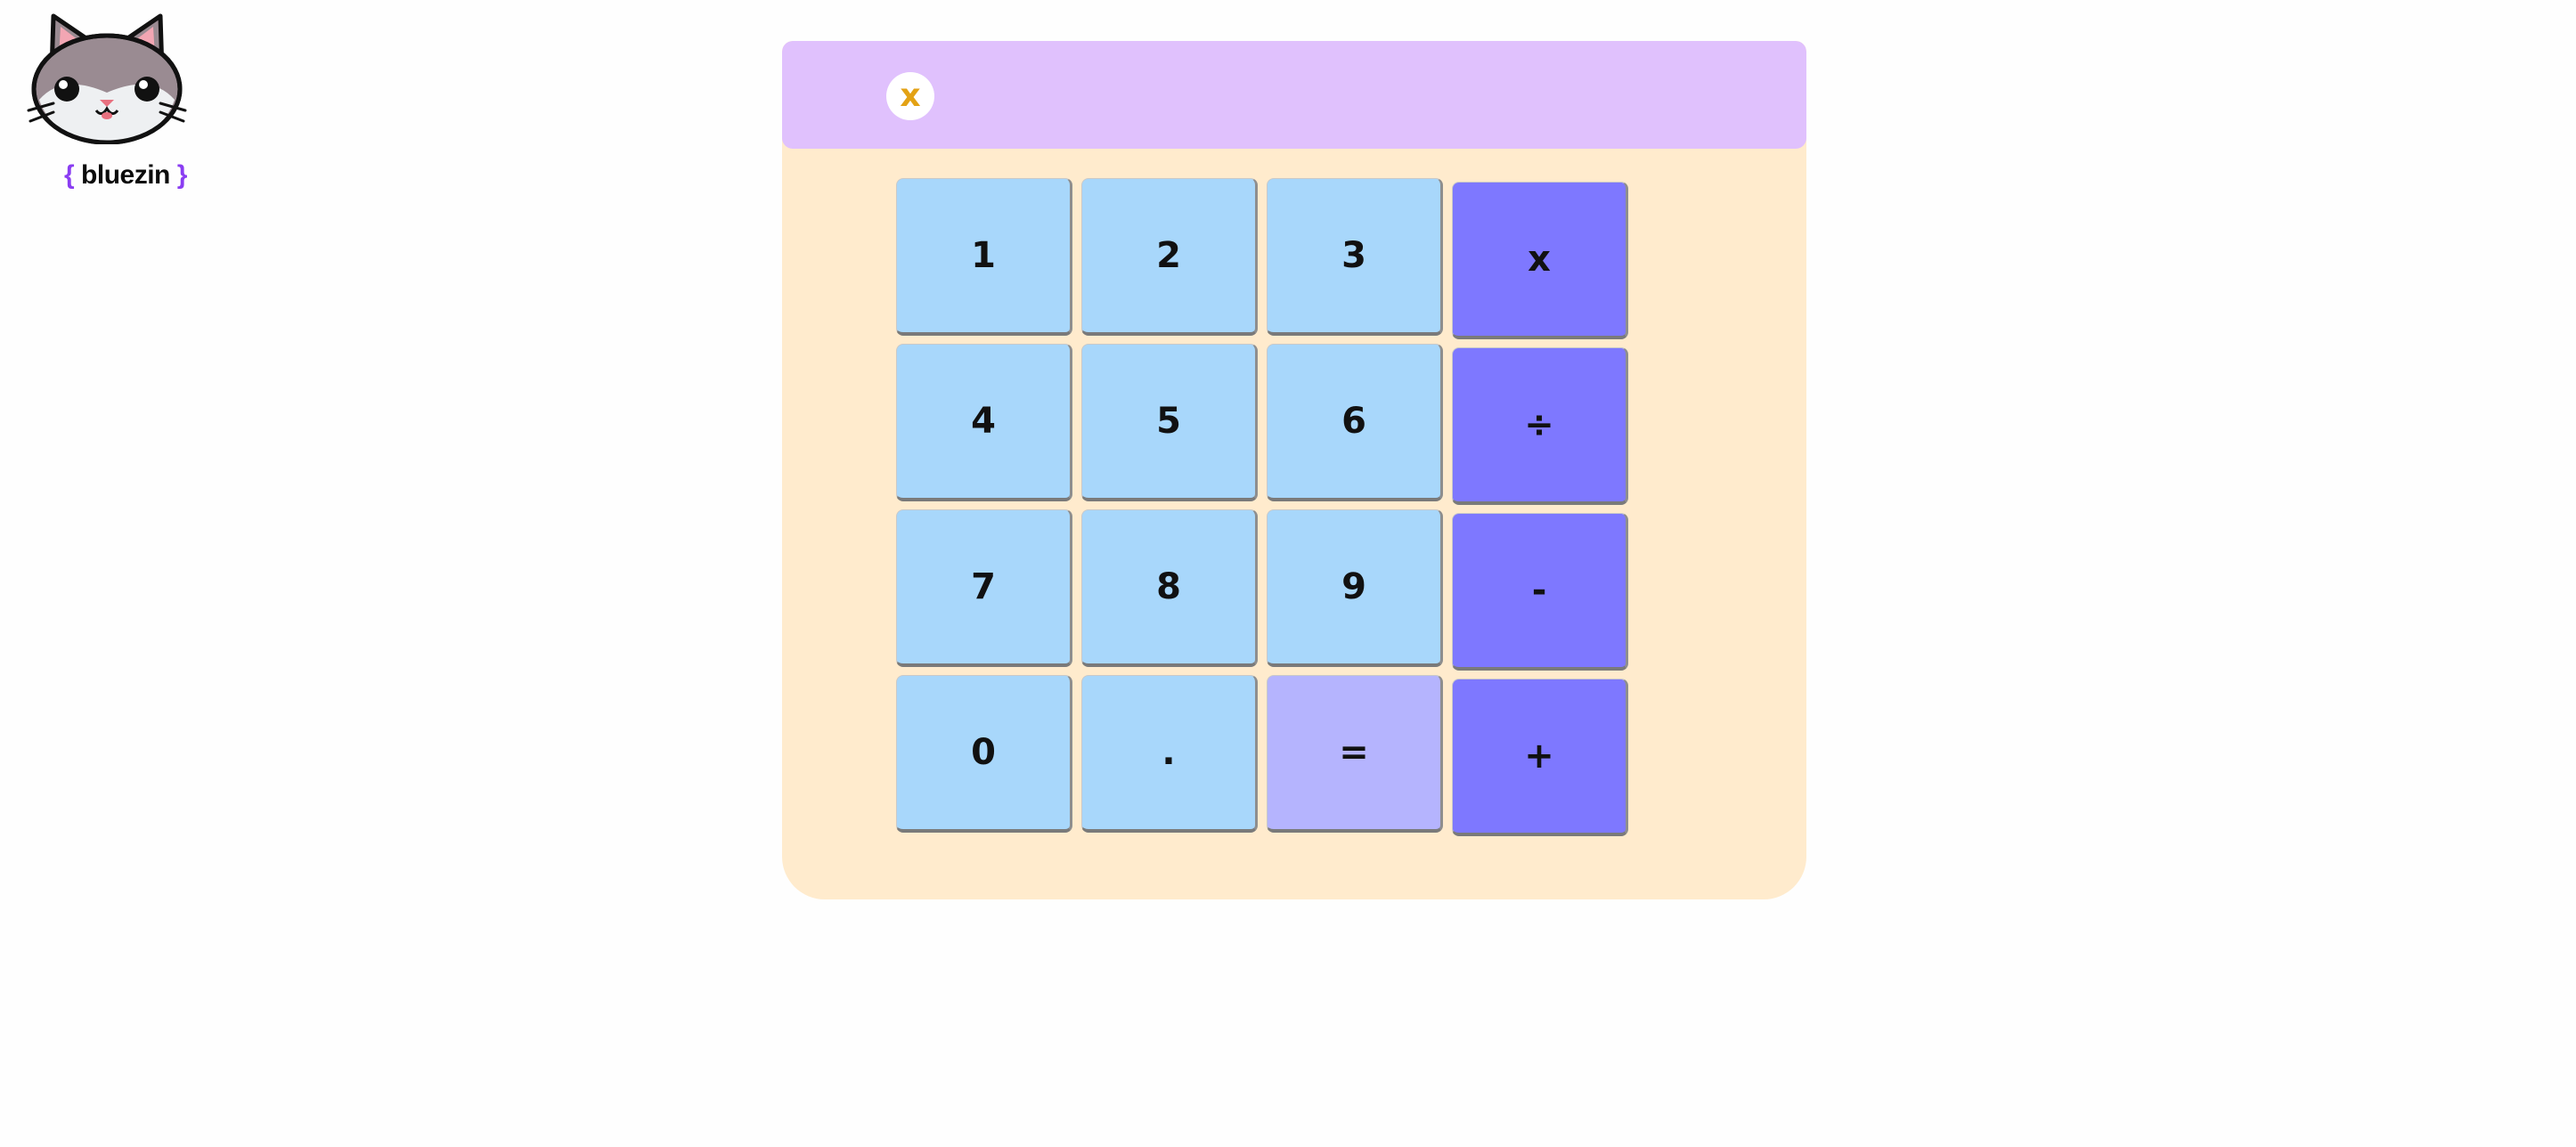  I want to click on key-2: 2, so click(1170, 257).